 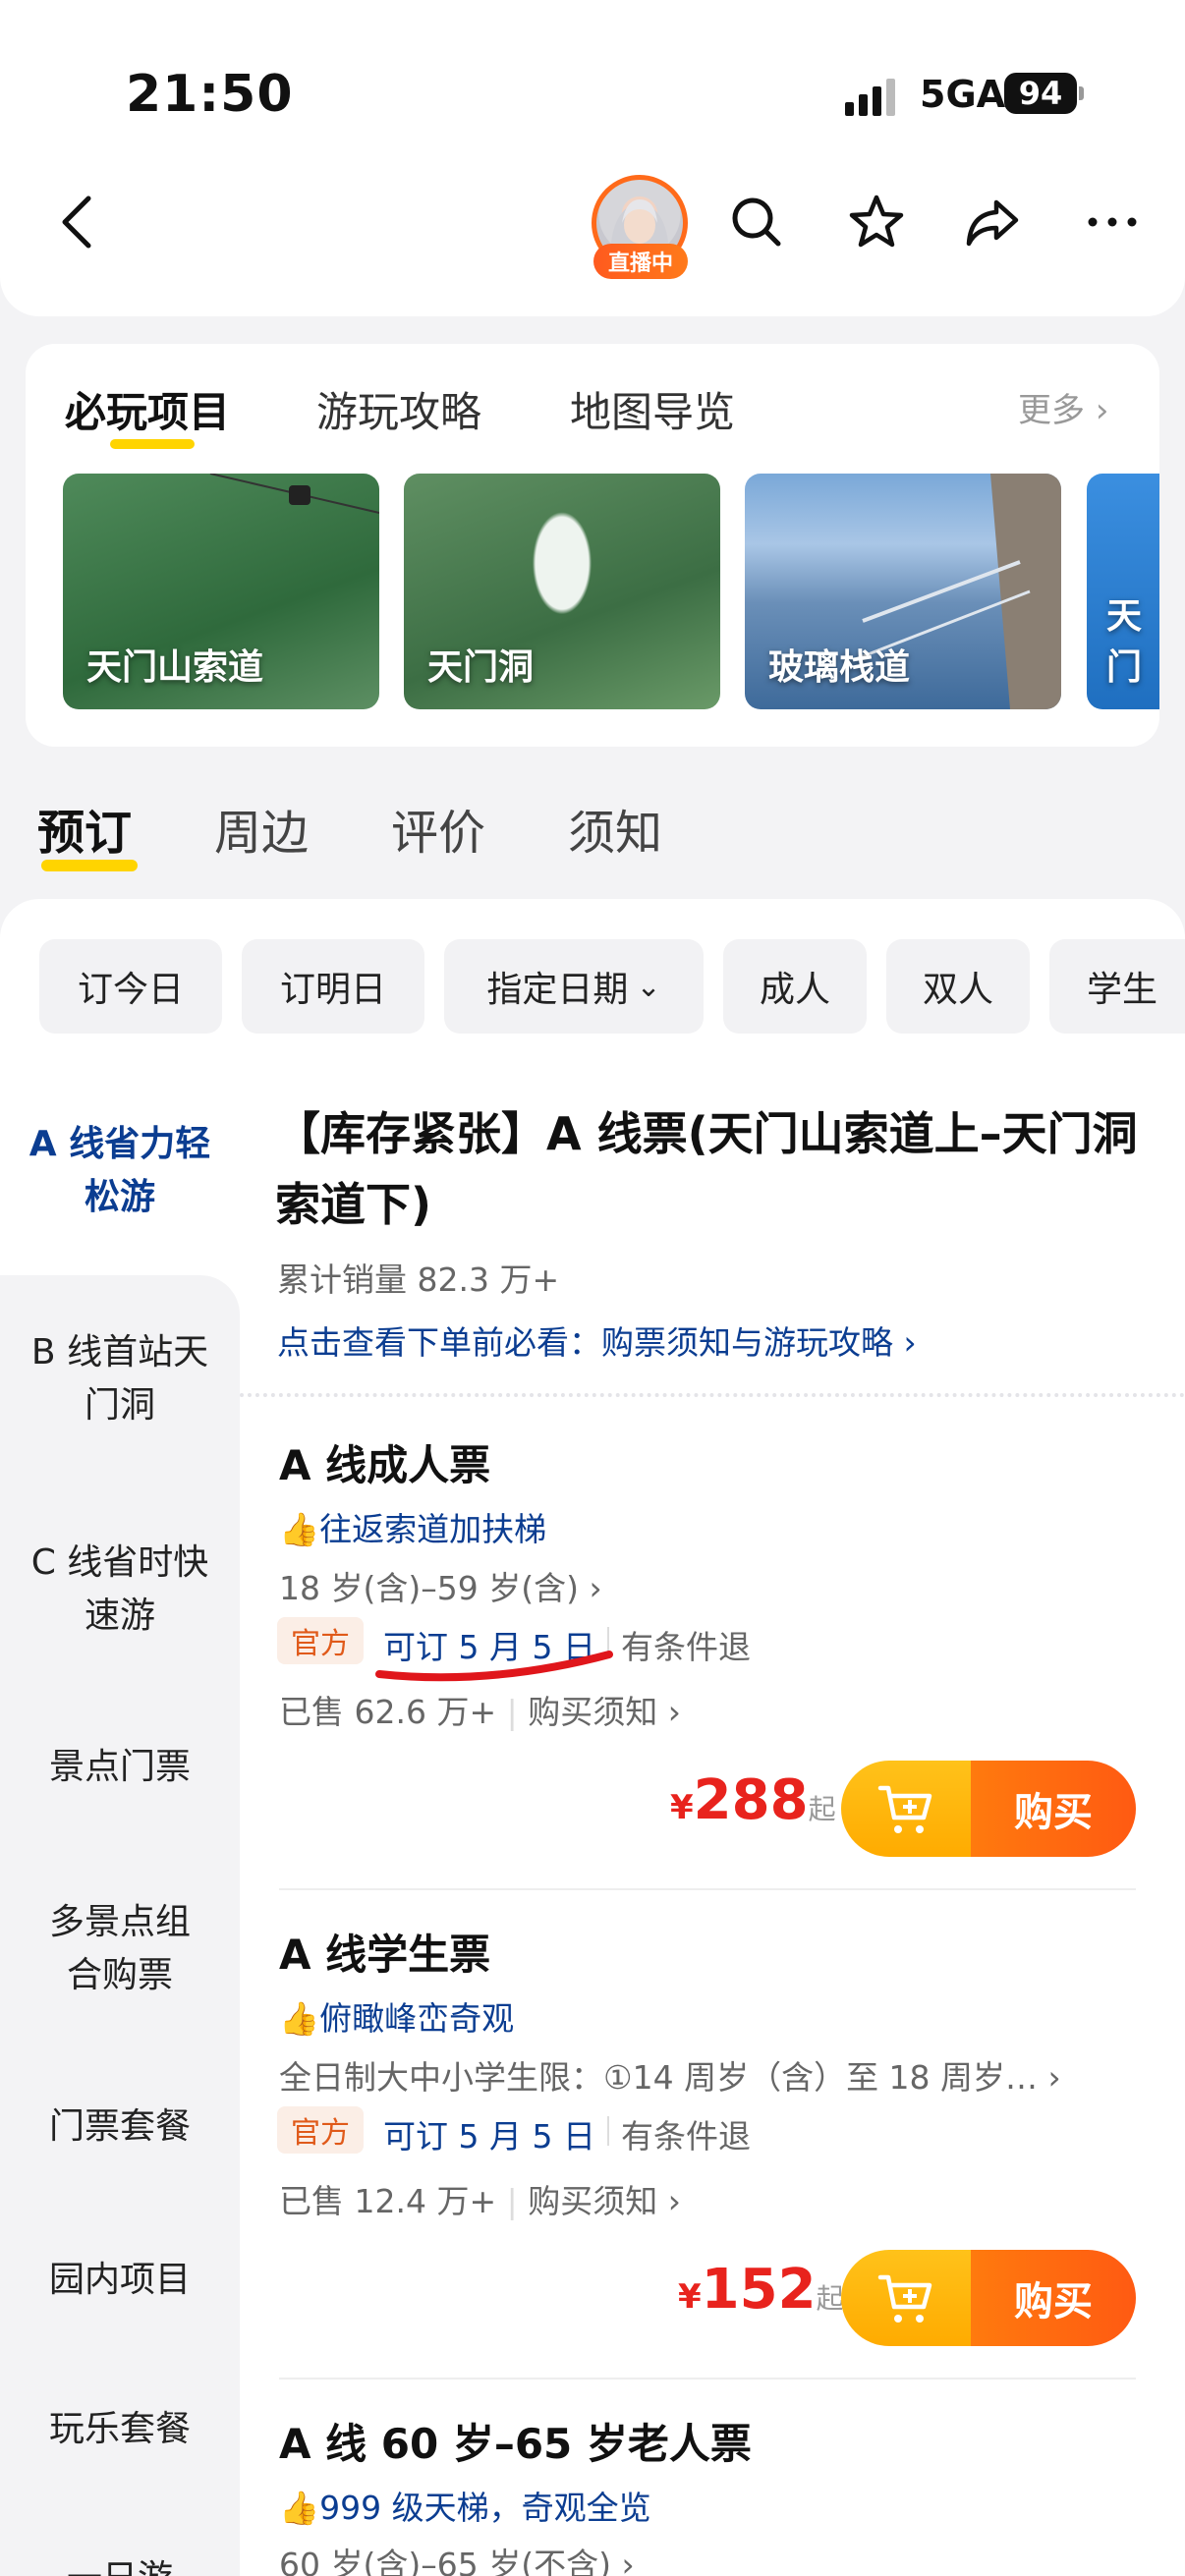 I want to click on tab-reviews: 评价, so click(x=438, y=828).